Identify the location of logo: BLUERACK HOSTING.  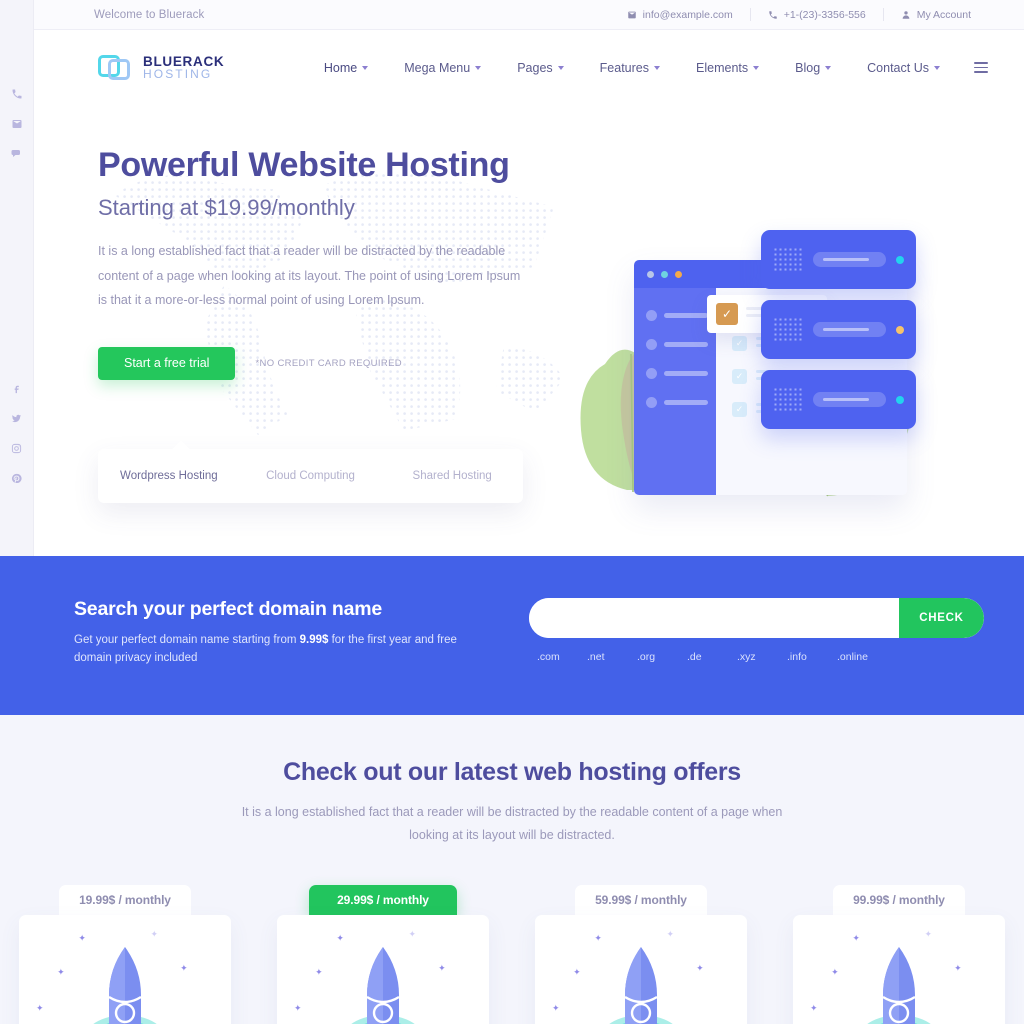
(161, 68).